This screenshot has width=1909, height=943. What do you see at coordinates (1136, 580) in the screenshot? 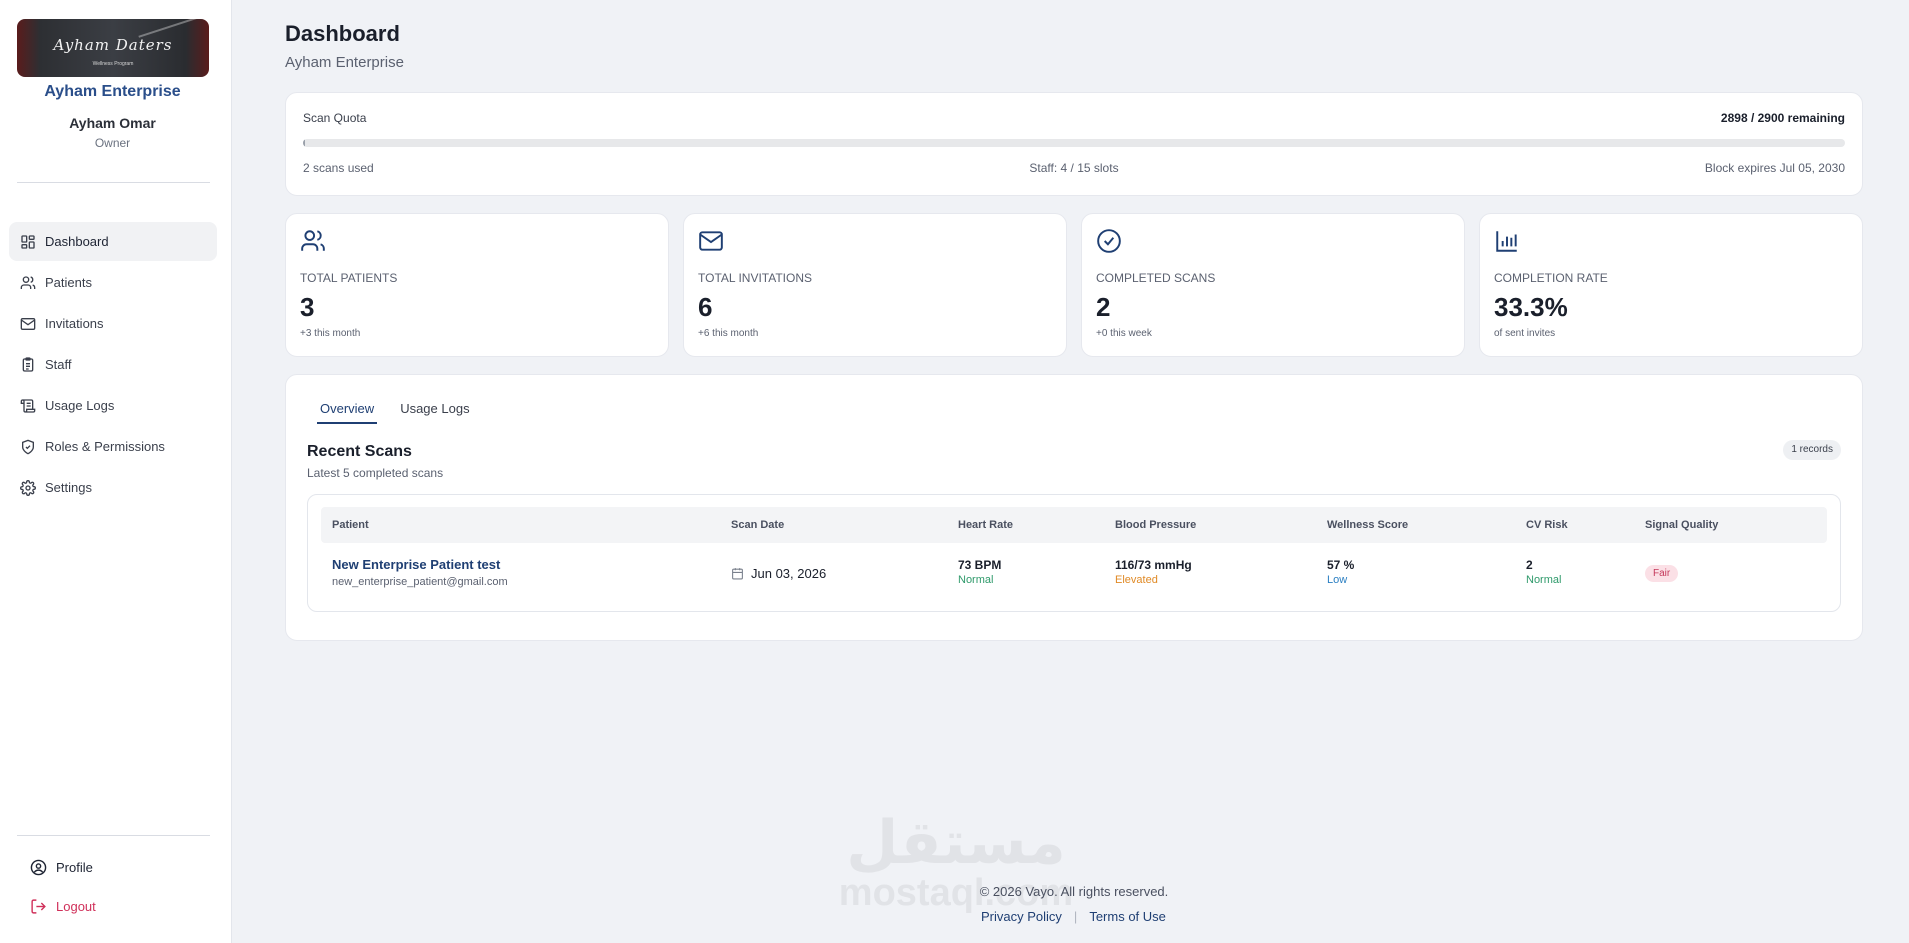
I see `blood-pressure-status: Elevated` at bounding box center [1136, 580].